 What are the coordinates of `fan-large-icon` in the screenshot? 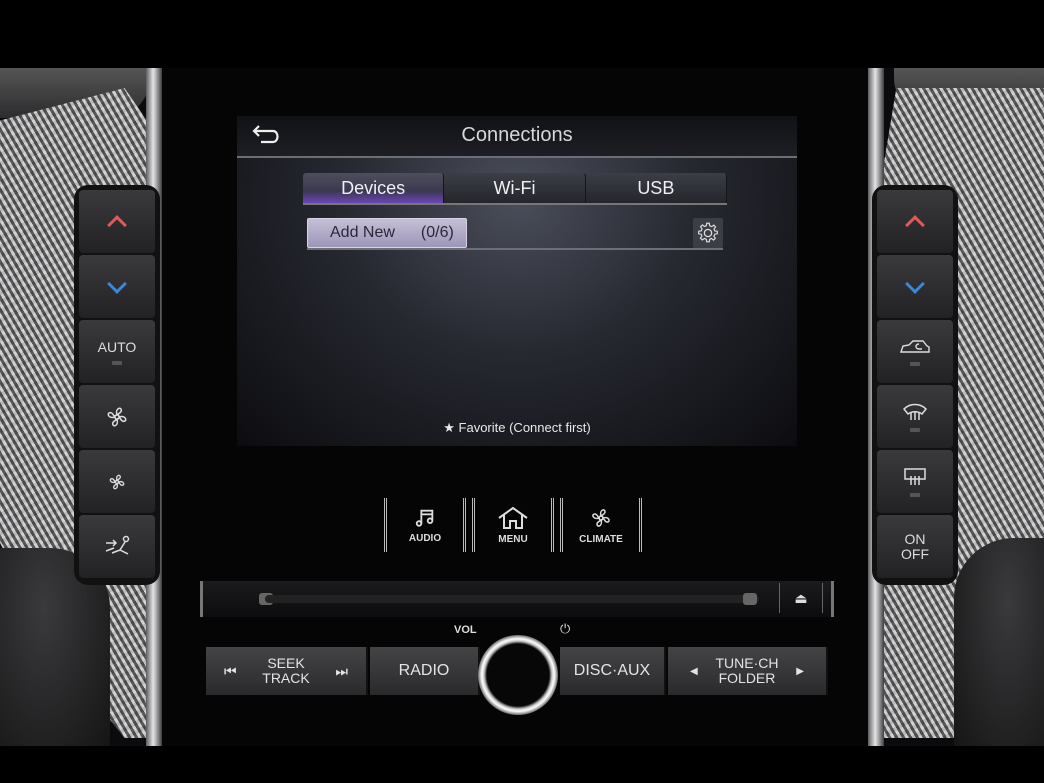 It's located at (117, 416).